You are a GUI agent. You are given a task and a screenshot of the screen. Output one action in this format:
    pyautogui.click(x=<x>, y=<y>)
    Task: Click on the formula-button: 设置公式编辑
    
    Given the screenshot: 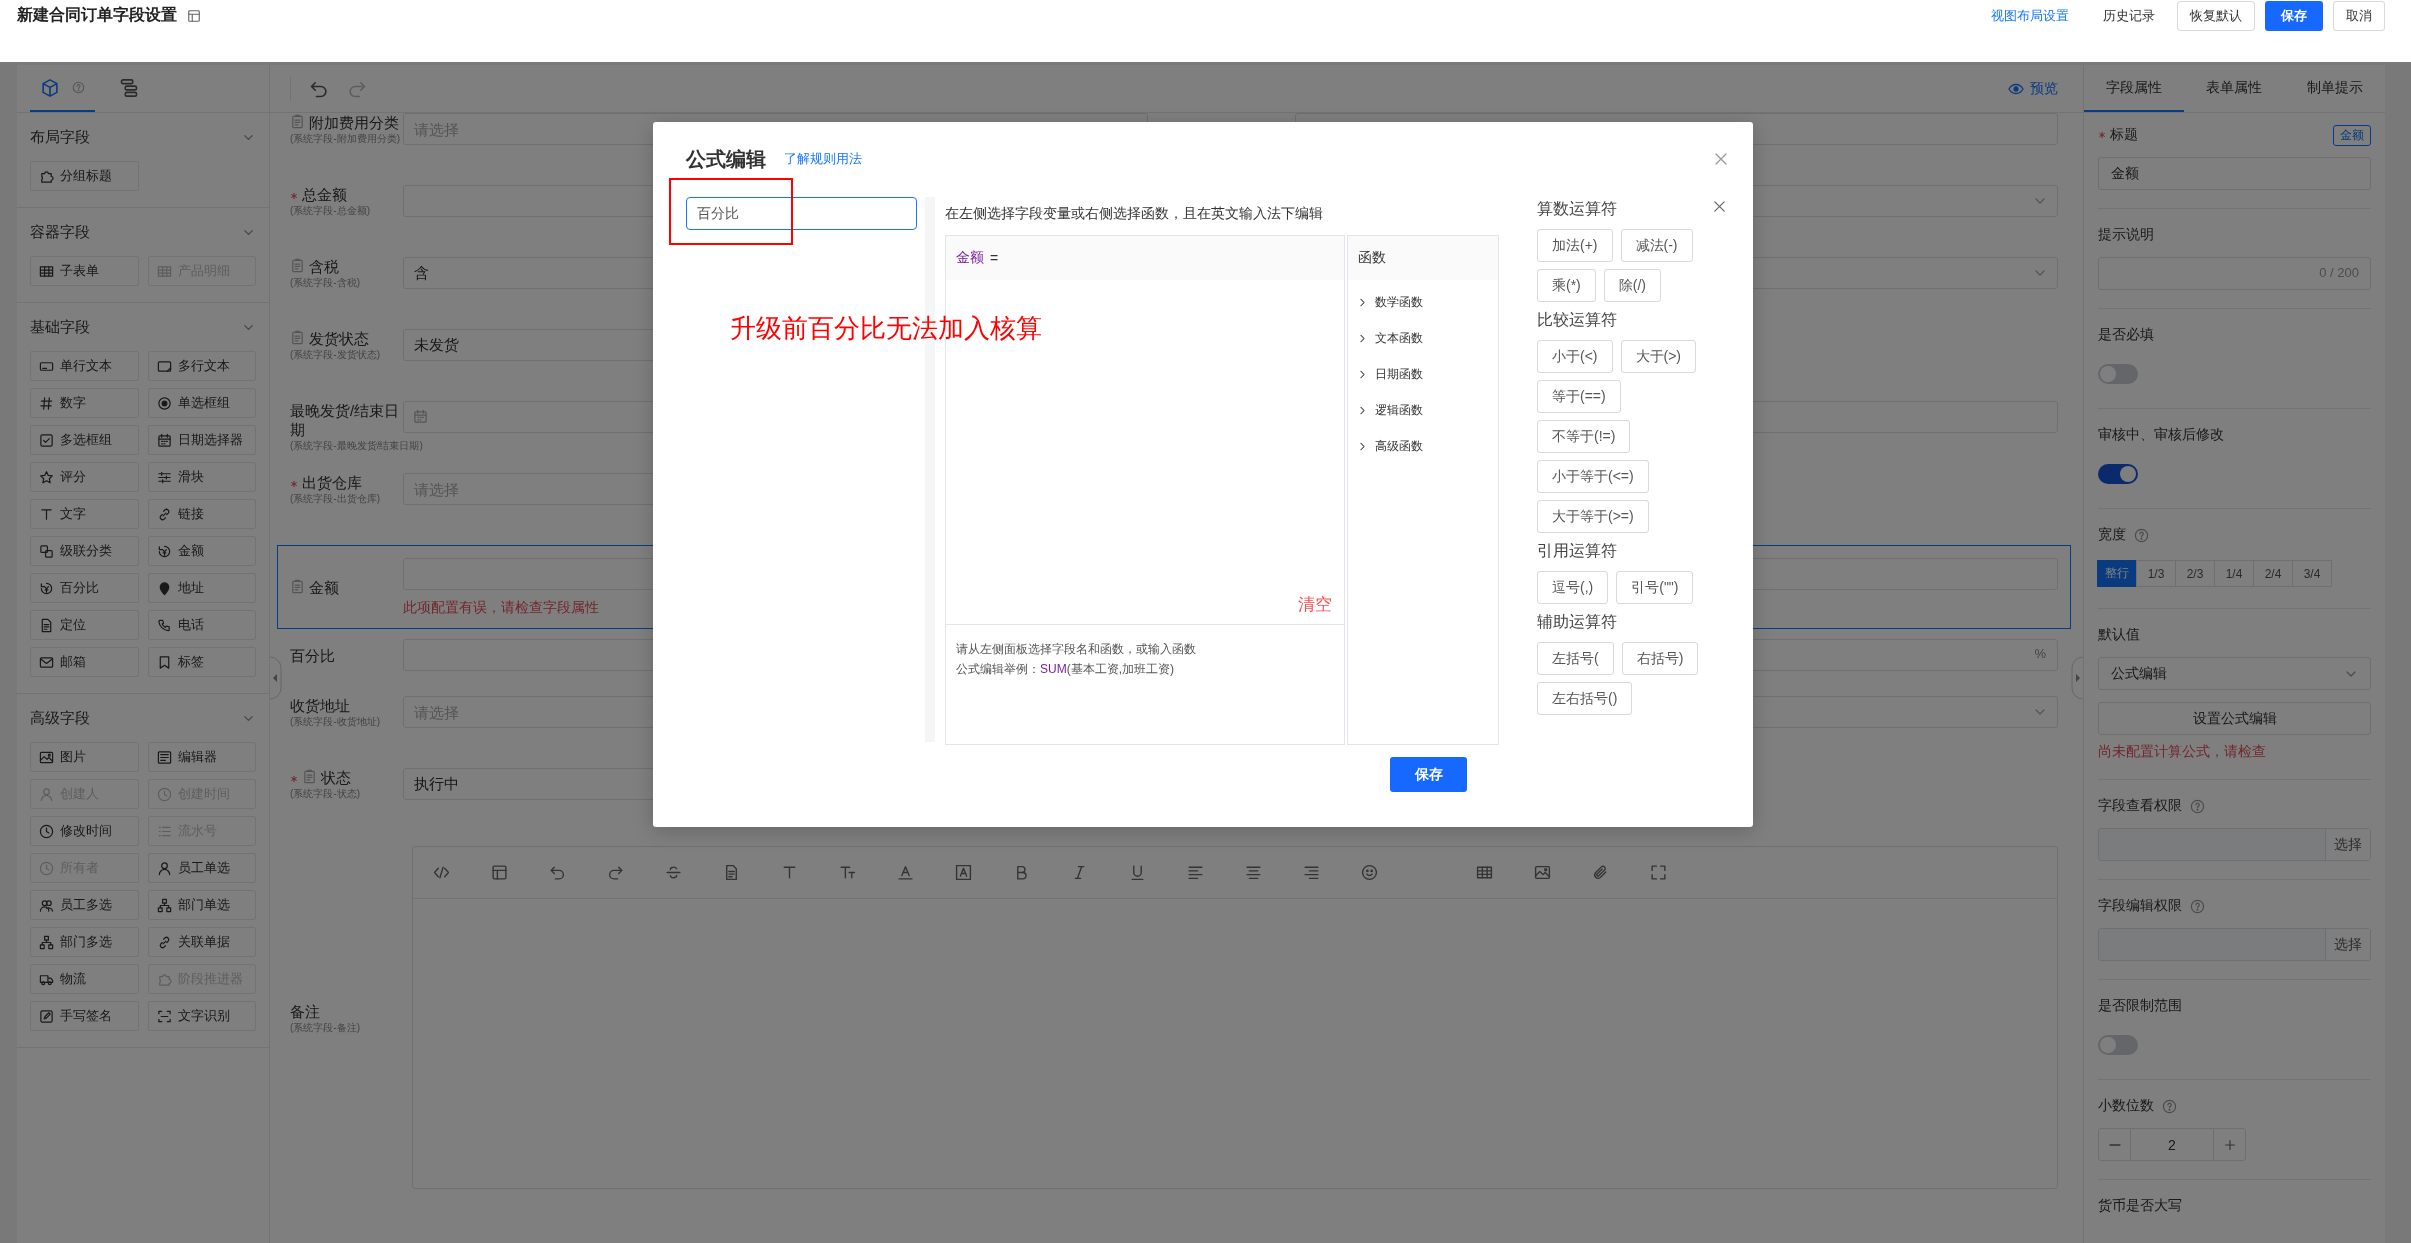 What is the action you would take?
    pyautogui.click(x=2234, y=718)
    